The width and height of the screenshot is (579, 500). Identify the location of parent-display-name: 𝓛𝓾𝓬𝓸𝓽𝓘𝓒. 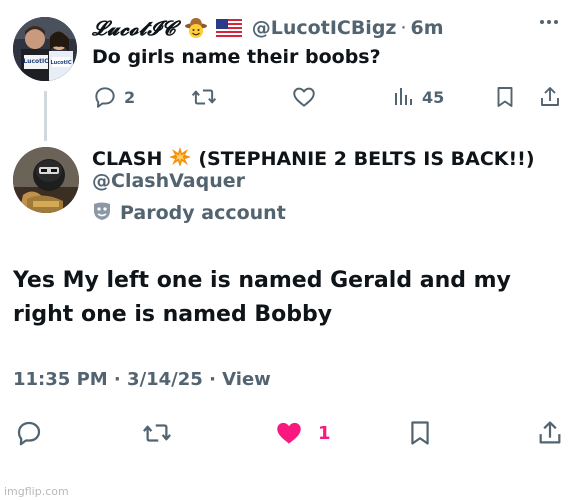
(134, 28).